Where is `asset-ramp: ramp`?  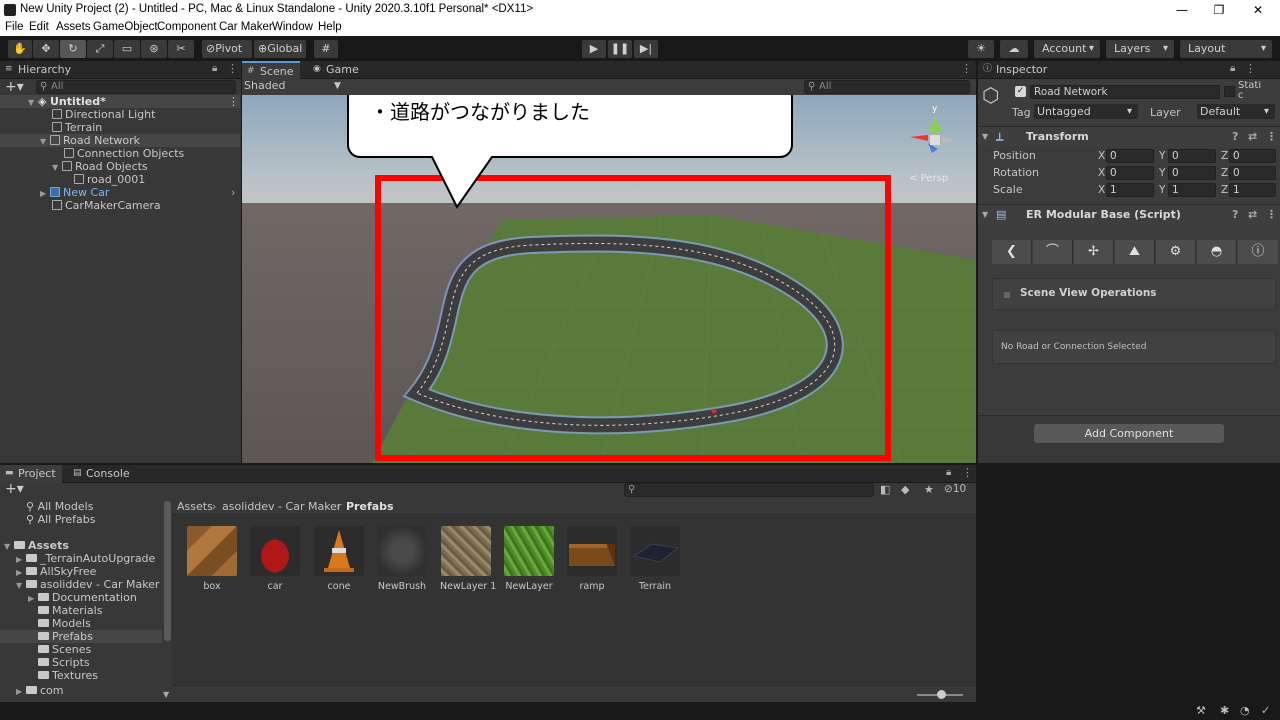
asset-ramp: ramp is located at coordinates (592, 559).